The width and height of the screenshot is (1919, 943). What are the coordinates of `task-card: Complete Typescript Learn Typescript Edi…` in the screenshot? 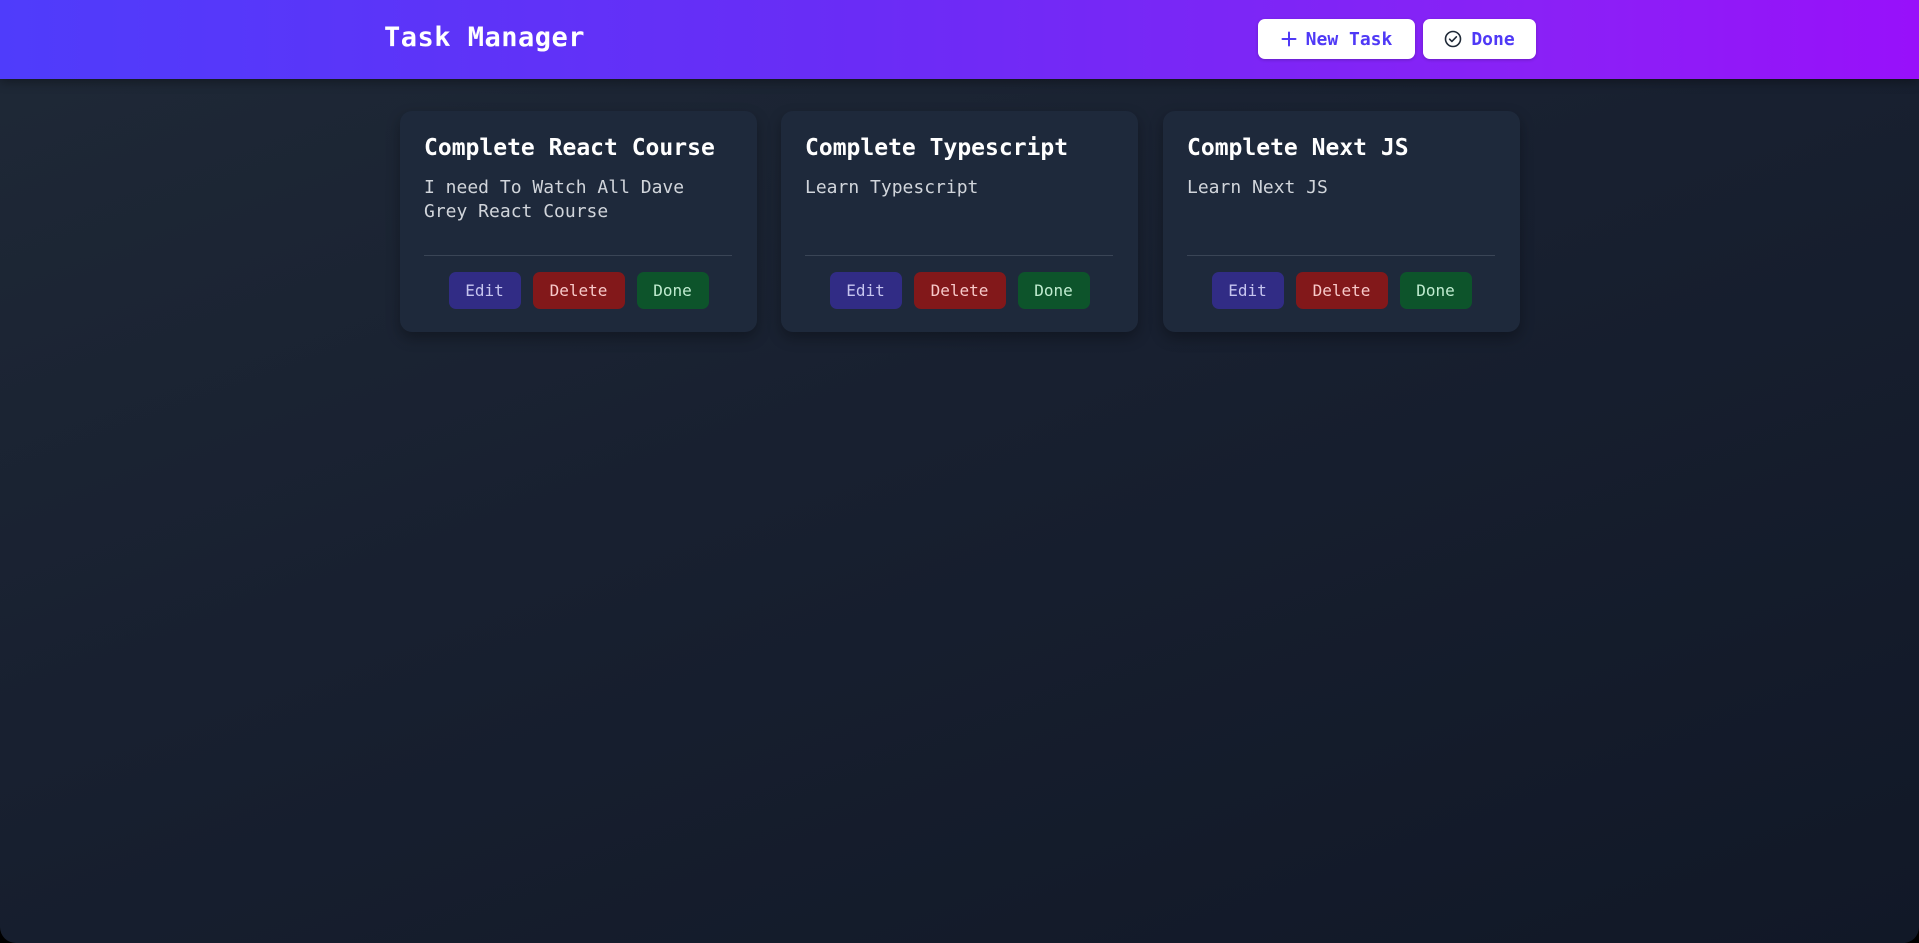 It's located at (959, 221).